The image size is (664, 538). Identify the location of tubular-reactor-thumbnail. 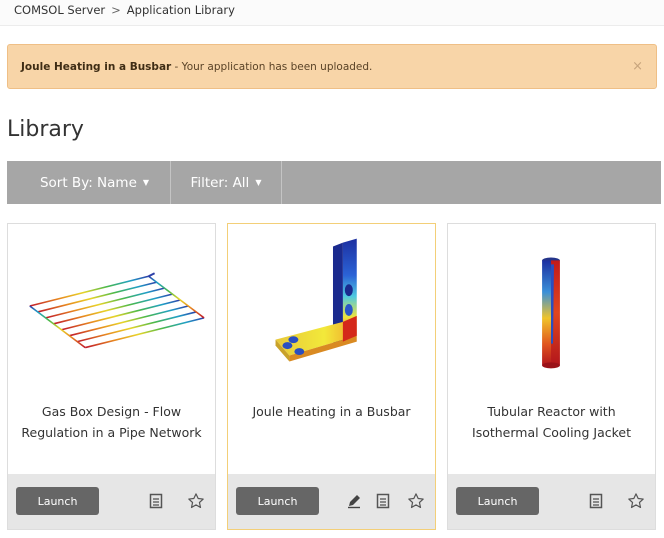
(551, 313).